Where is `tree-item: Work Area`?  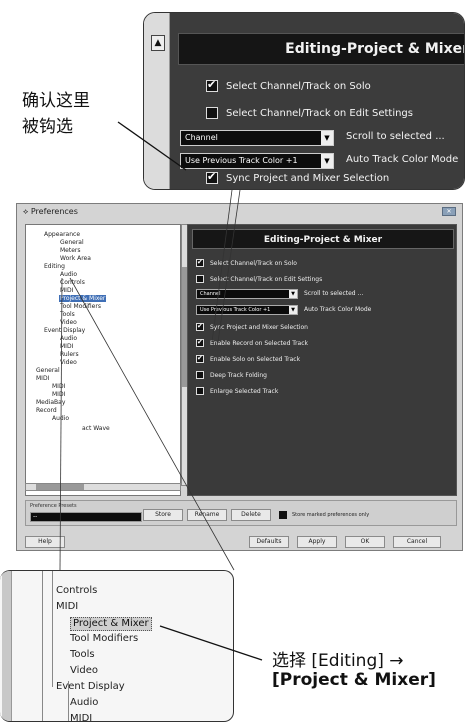 tree-item: Work Area is located at coordinates (75, 258).